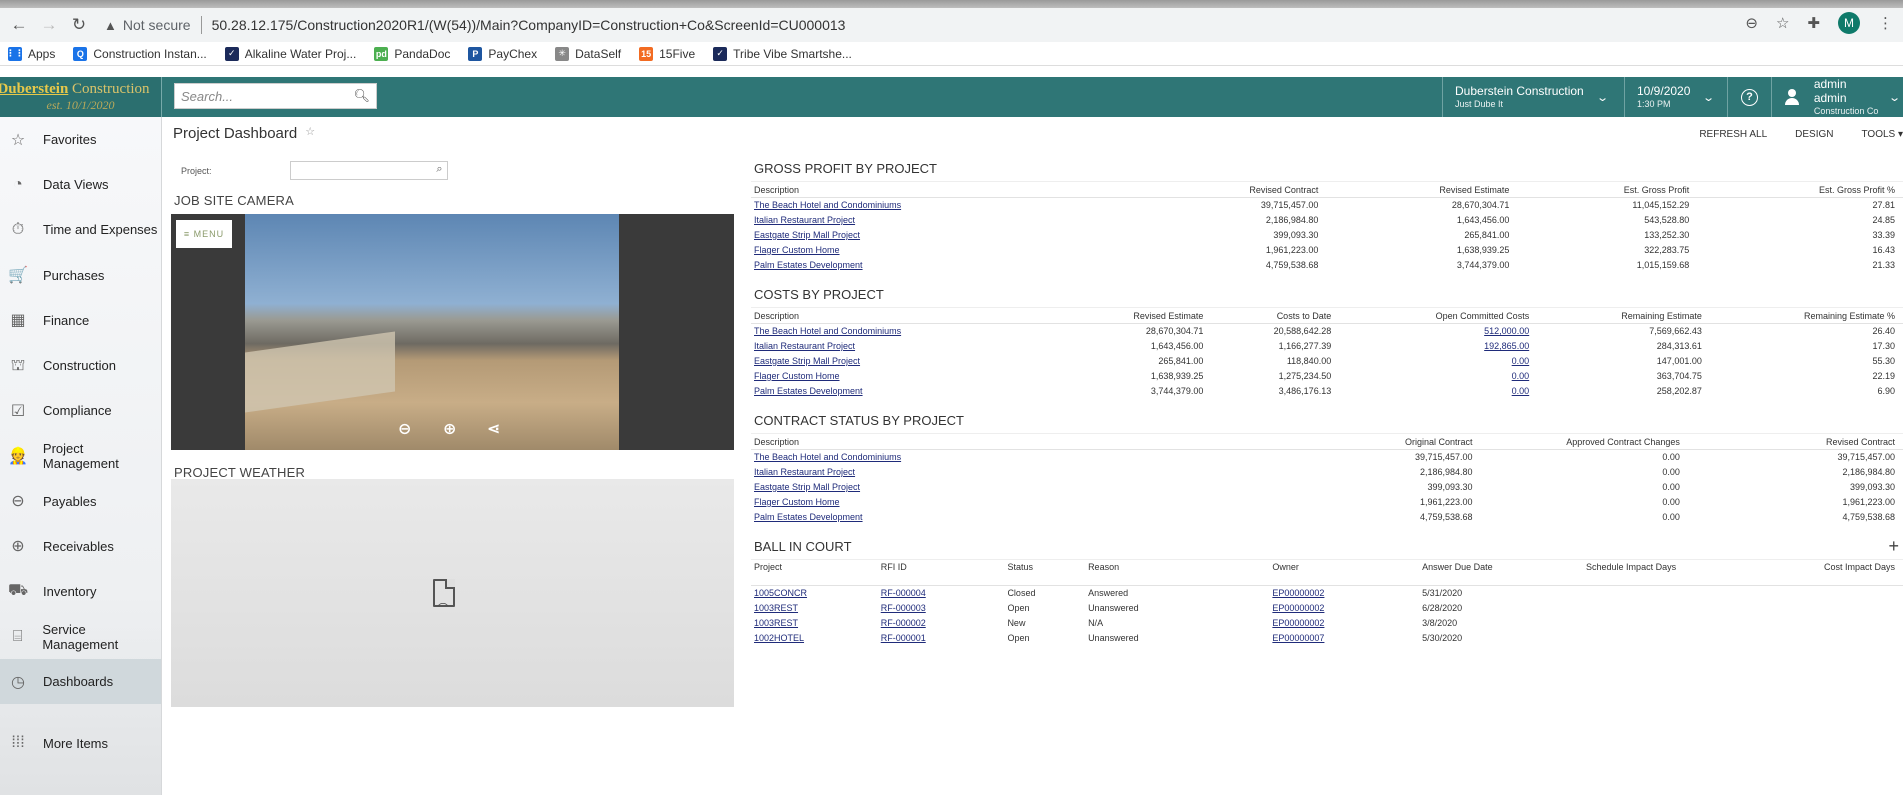  Describe the element at coordinates (1607, 189) in the screenshot. I see `column-header: Est. Gross Profit` at that location.